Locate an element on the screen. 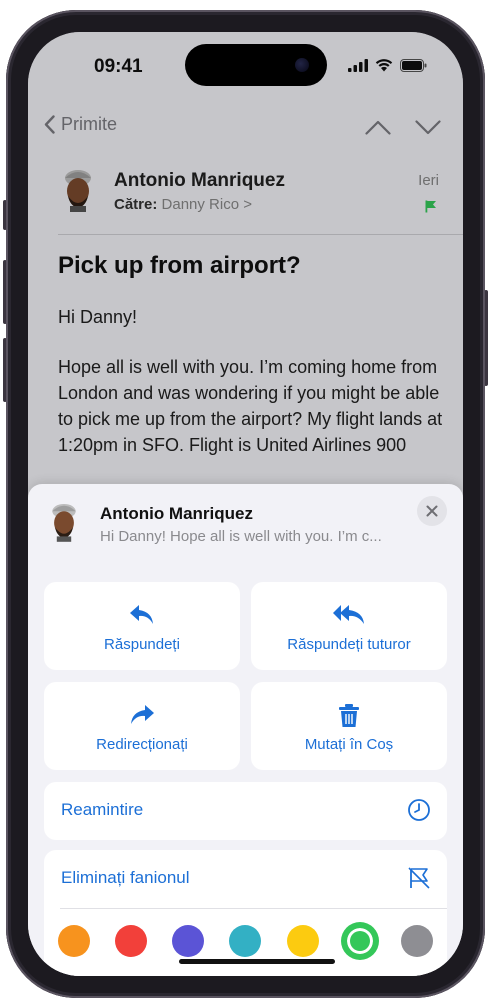 The width and height of the screenshot is (491, 1005). remind-button: Reamintire is located at coordinates (245, 811).